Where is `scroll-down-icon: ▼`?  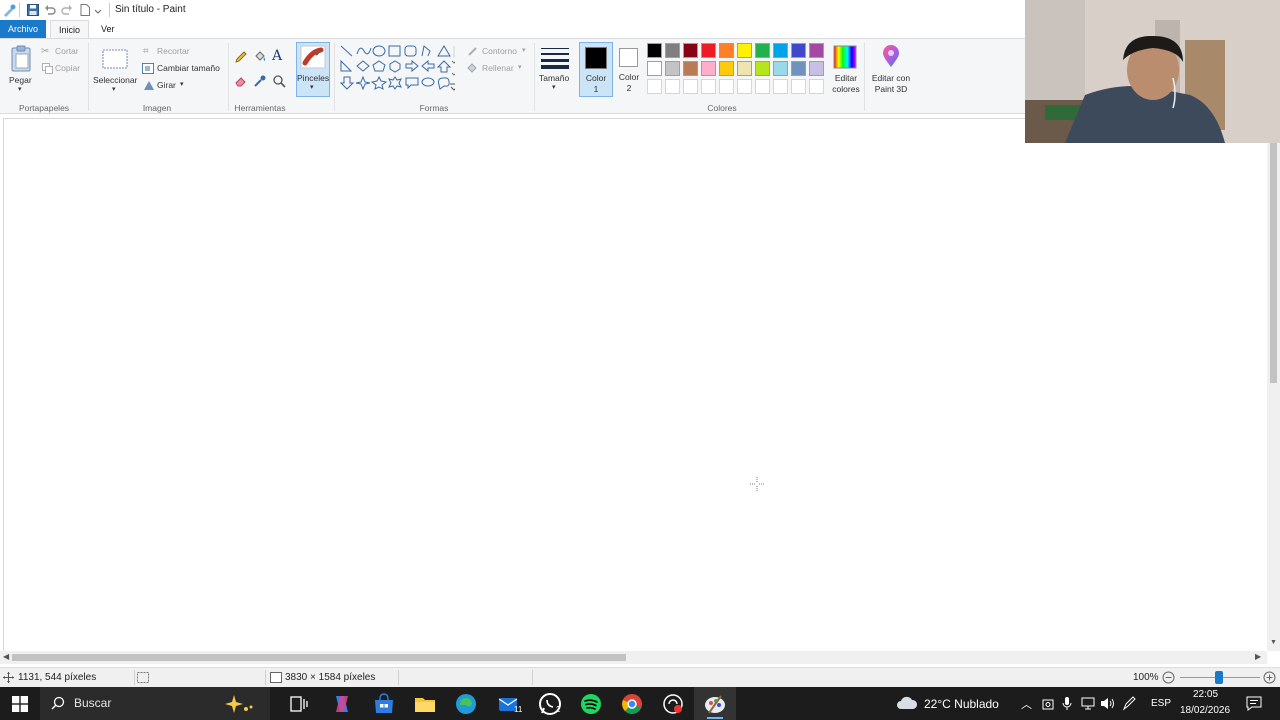 scroll-down-icon: ▼ is located at coordinates (1273, 642).